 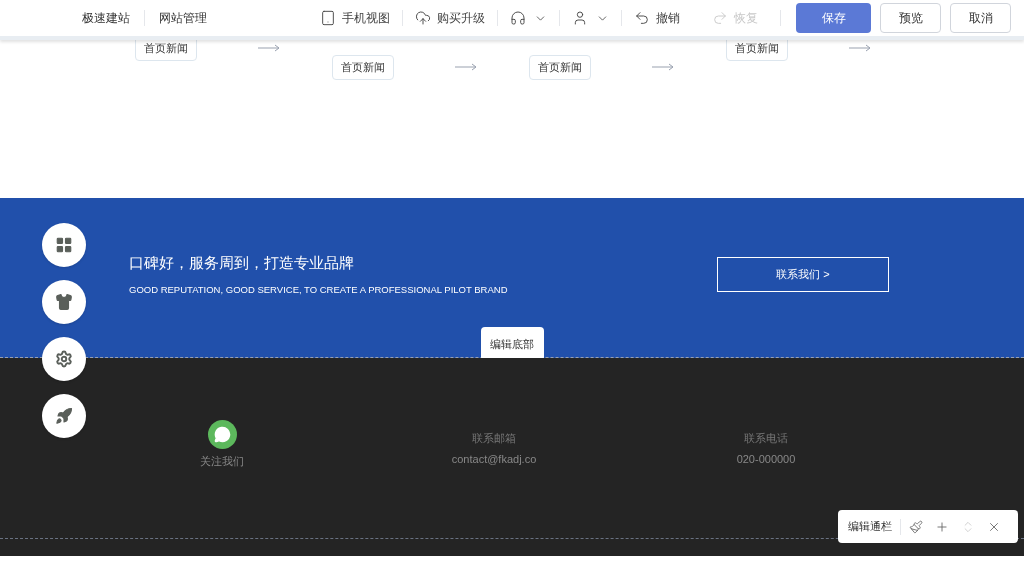 What do you see at coordinates (803, 274) in the screenshot?
I see `contact-button: 联系我们 >` at bounding box center [803, 274].